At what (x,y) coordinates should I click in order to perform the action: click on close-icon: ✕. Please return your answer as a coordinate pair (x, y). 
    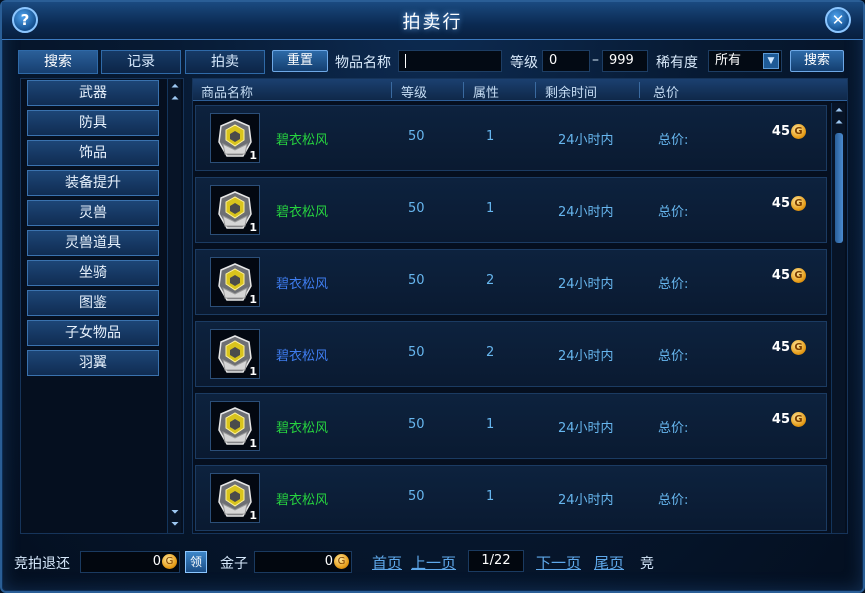
    Looking at the image, I should click on (838, 20).